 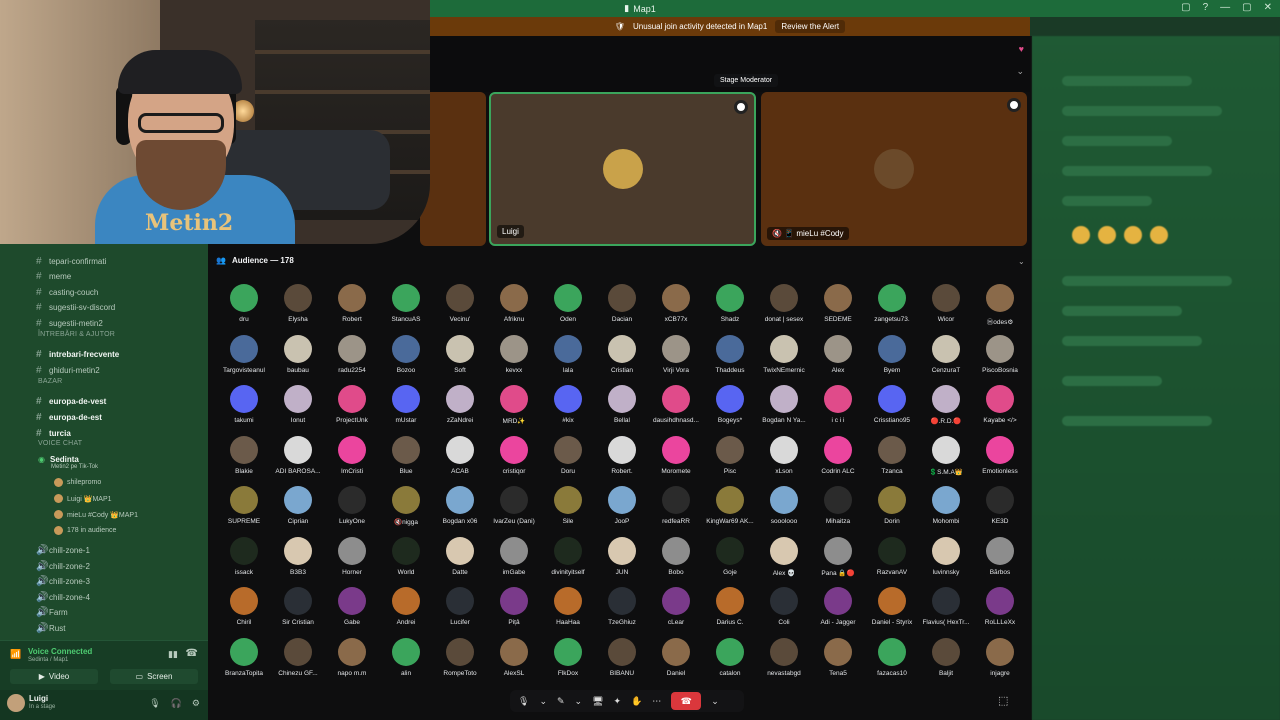 What do you see at coordinates (622, 455) in the screenshot?
I see `audience-member: Robert.` at bounding box center [622, 455].